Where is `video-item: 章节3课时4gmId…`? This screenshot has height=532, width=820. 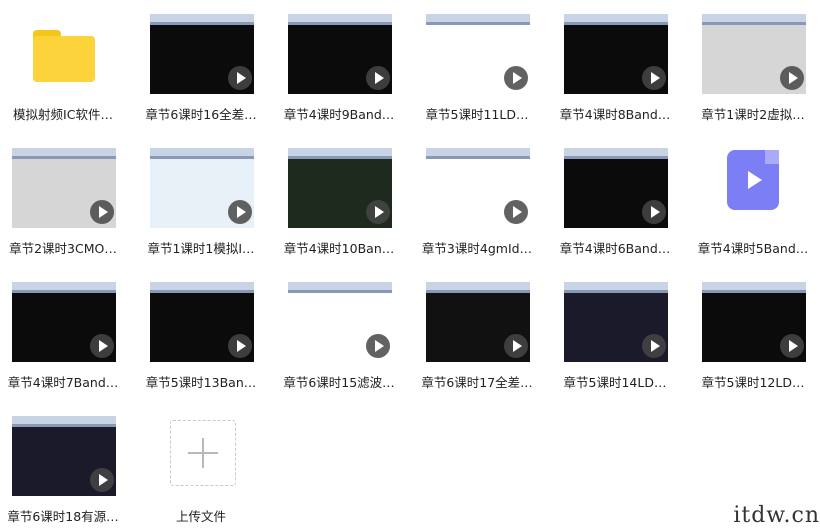
video-item: 章节3课时4gmId… is located at coordinates (477, 199).